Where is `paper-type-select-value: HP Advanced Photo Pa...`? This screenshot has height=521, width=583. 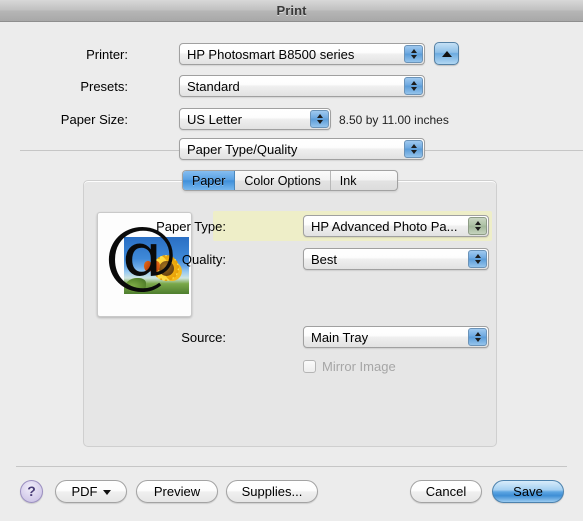
paper-type-select-value: HP Advanced Photo Pa... is located at coordinates (384, 226).